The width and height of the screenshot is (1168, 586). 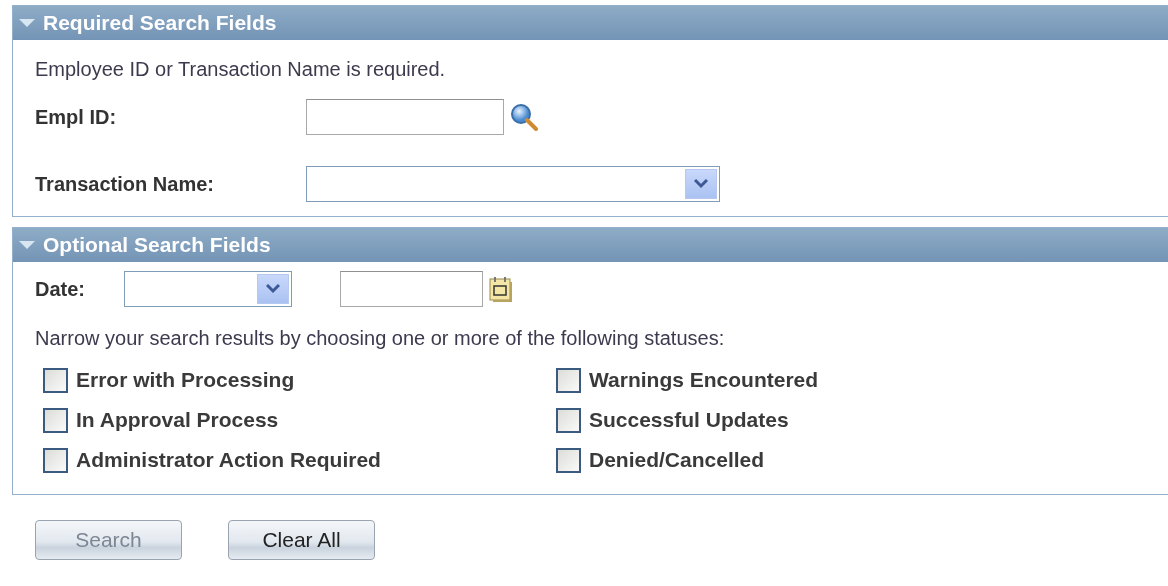 What do you see at coordinates (76, 117) in the screenshot?
I see `field-label: Empl ID:` at bounding box center [76, 117].